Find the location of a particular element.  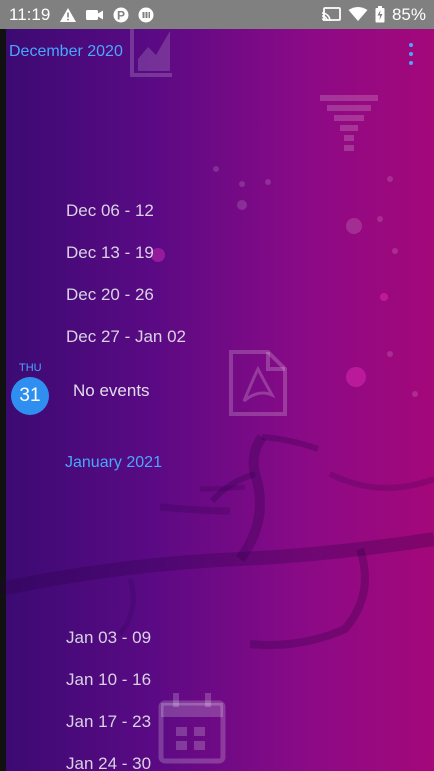

media-icon is located at coordinates (146, 15).